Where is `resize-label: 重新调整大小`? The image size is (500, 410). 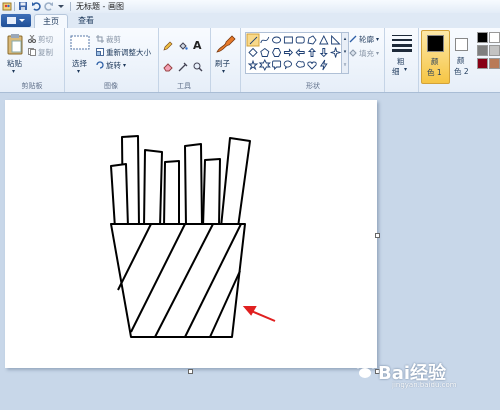
resize-label: 重新调整大小 is located at coordinates (128, 52).